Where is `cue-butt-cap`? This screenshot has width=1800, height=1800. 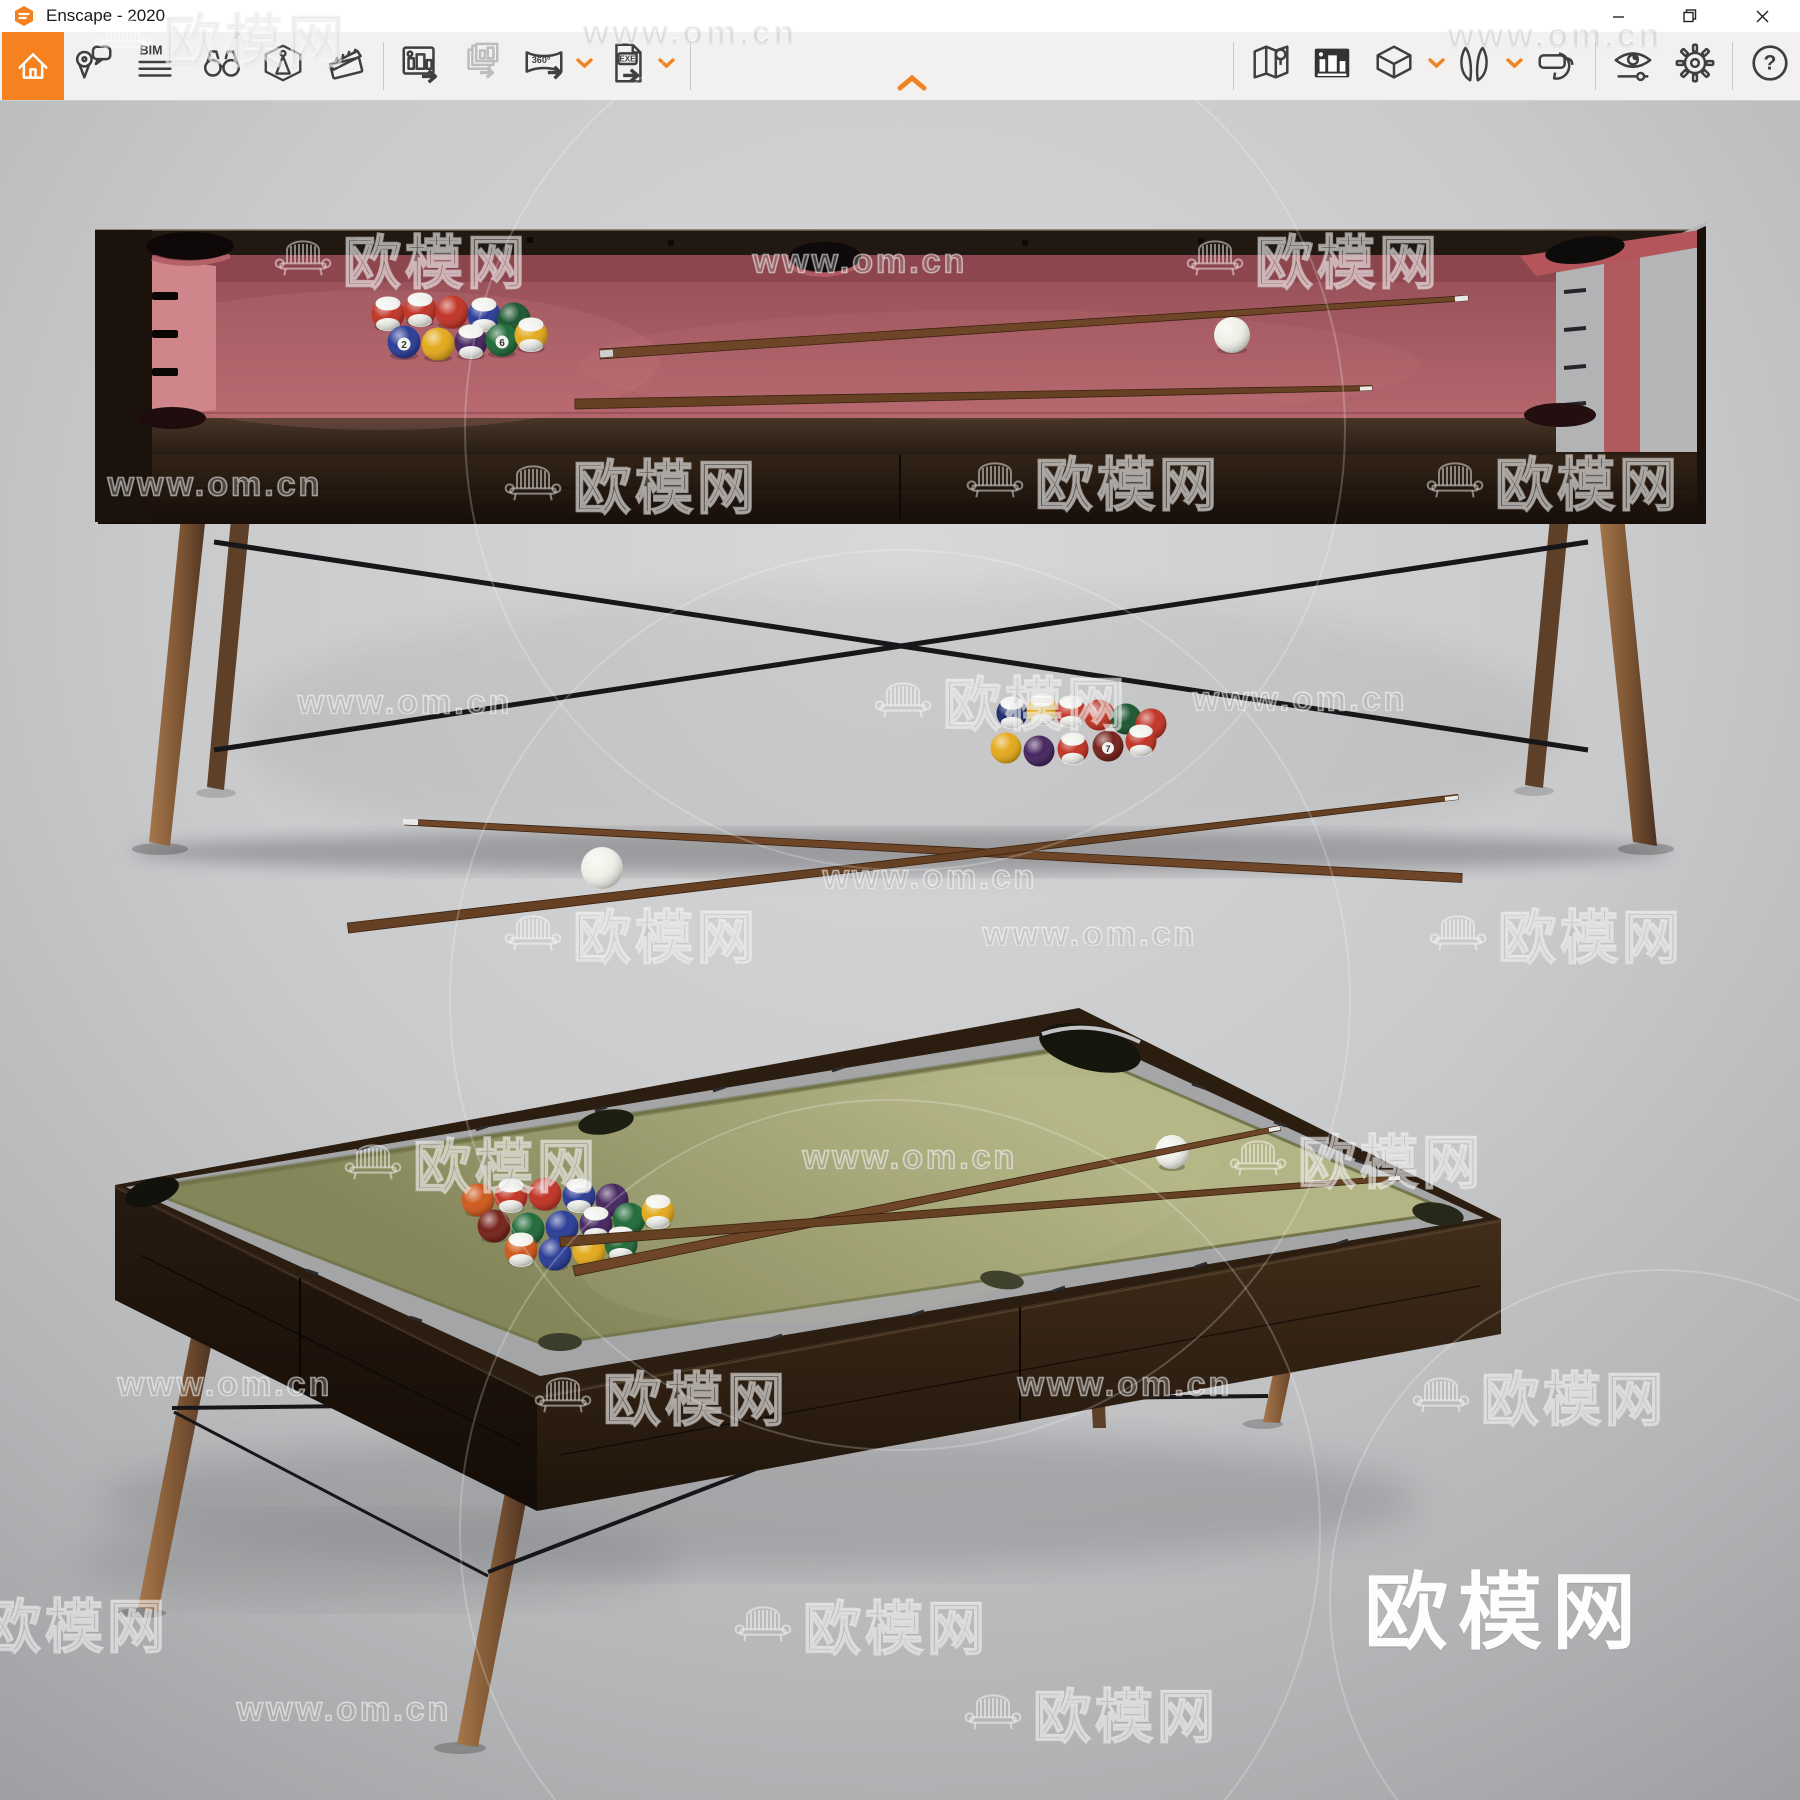 cue-butt-cap is located at coordinates (606, 353).